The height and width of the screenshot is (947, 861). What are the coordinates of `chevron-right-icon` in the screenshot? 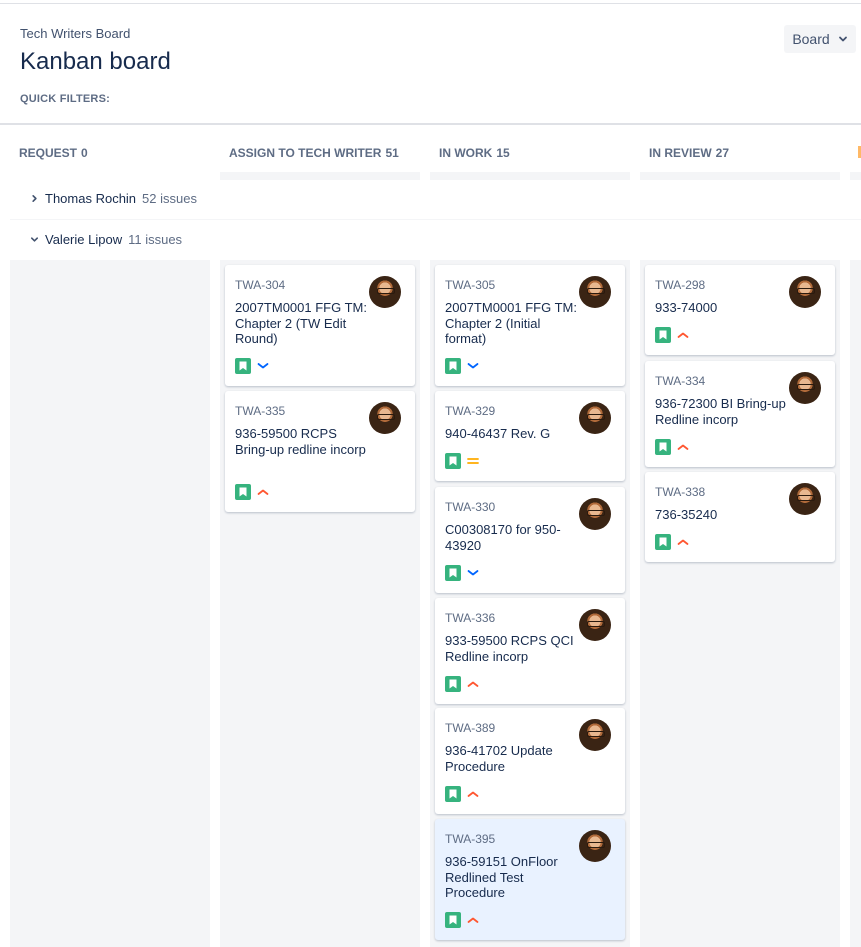 It's located at (34, 198).